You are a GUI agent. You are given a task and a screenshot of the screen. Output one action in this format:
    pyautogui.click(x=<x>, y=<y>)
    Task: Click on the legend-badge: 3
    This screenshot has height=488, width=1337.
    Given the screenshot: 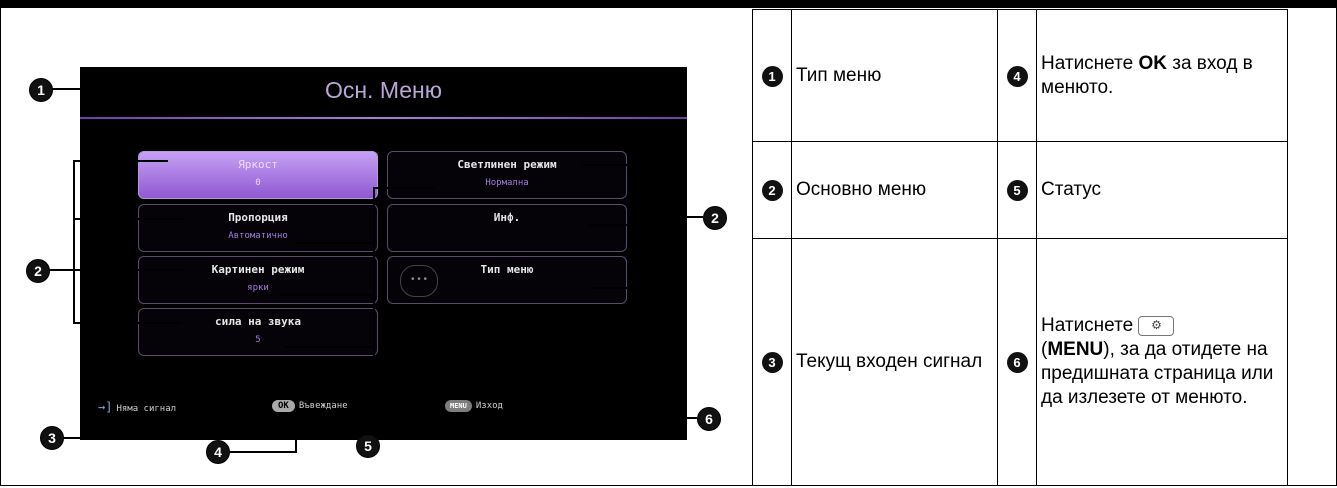 What is the action you would take?
    pyautogui.click(x=772, y=362)
    